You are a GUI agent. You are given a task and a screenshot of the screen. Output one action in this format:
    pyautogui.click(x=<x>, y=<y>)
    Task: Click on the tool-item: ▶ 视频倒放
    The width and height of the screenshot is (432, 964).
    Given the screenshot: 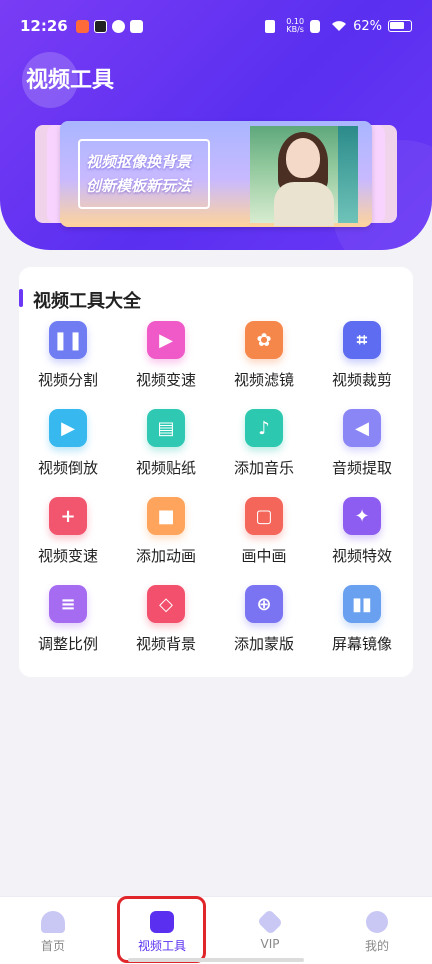 What is the action you would take?
    pyautogui.click(x=68, y=443)
    